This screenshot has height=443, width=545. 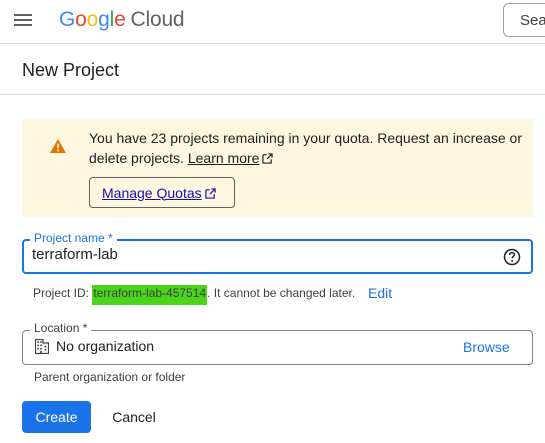 I want to click on google-cloud-logo: Google Cloud, so click(x=122, y=20).